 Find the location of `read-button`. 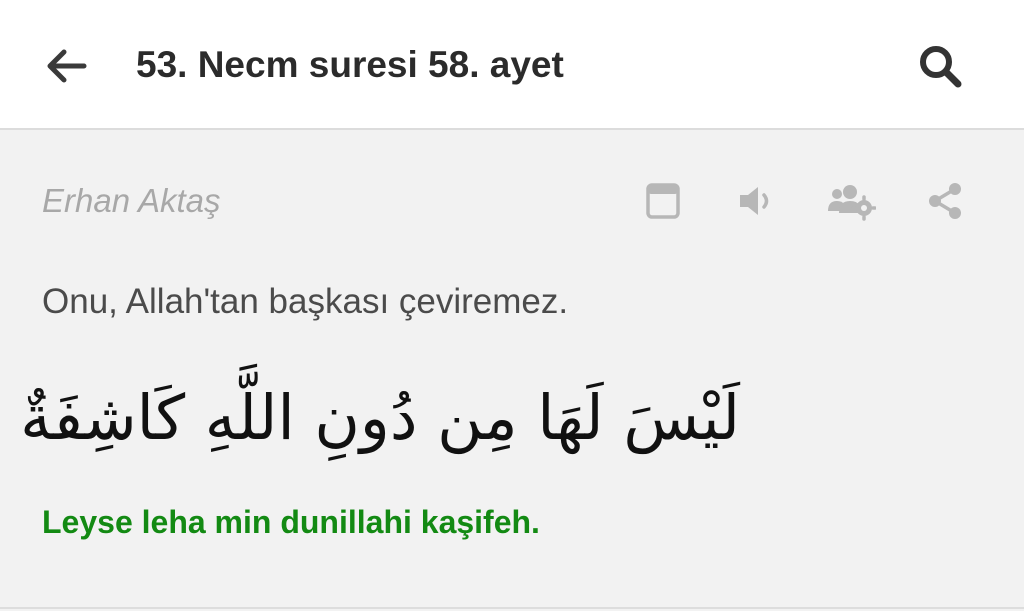

read-button is located at coordinates (663, 201).